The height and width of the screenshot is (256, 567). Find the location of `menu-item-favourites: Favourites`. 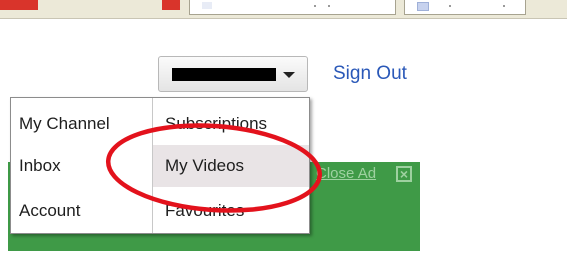

menu-item-favourites: Favourites is located at coordinates (204, 211).